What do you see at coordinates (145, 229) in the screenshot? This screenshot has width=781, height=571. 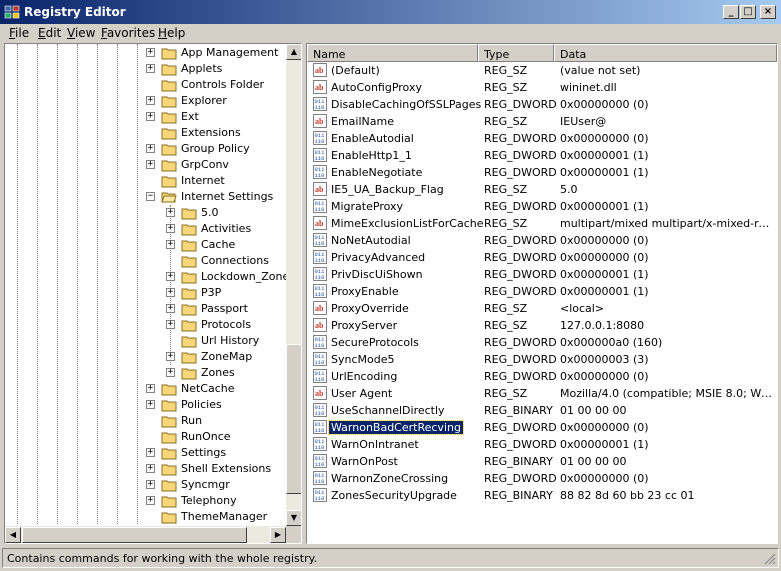 I see `tree-item: + Activities` at bounding box center [145, 229].